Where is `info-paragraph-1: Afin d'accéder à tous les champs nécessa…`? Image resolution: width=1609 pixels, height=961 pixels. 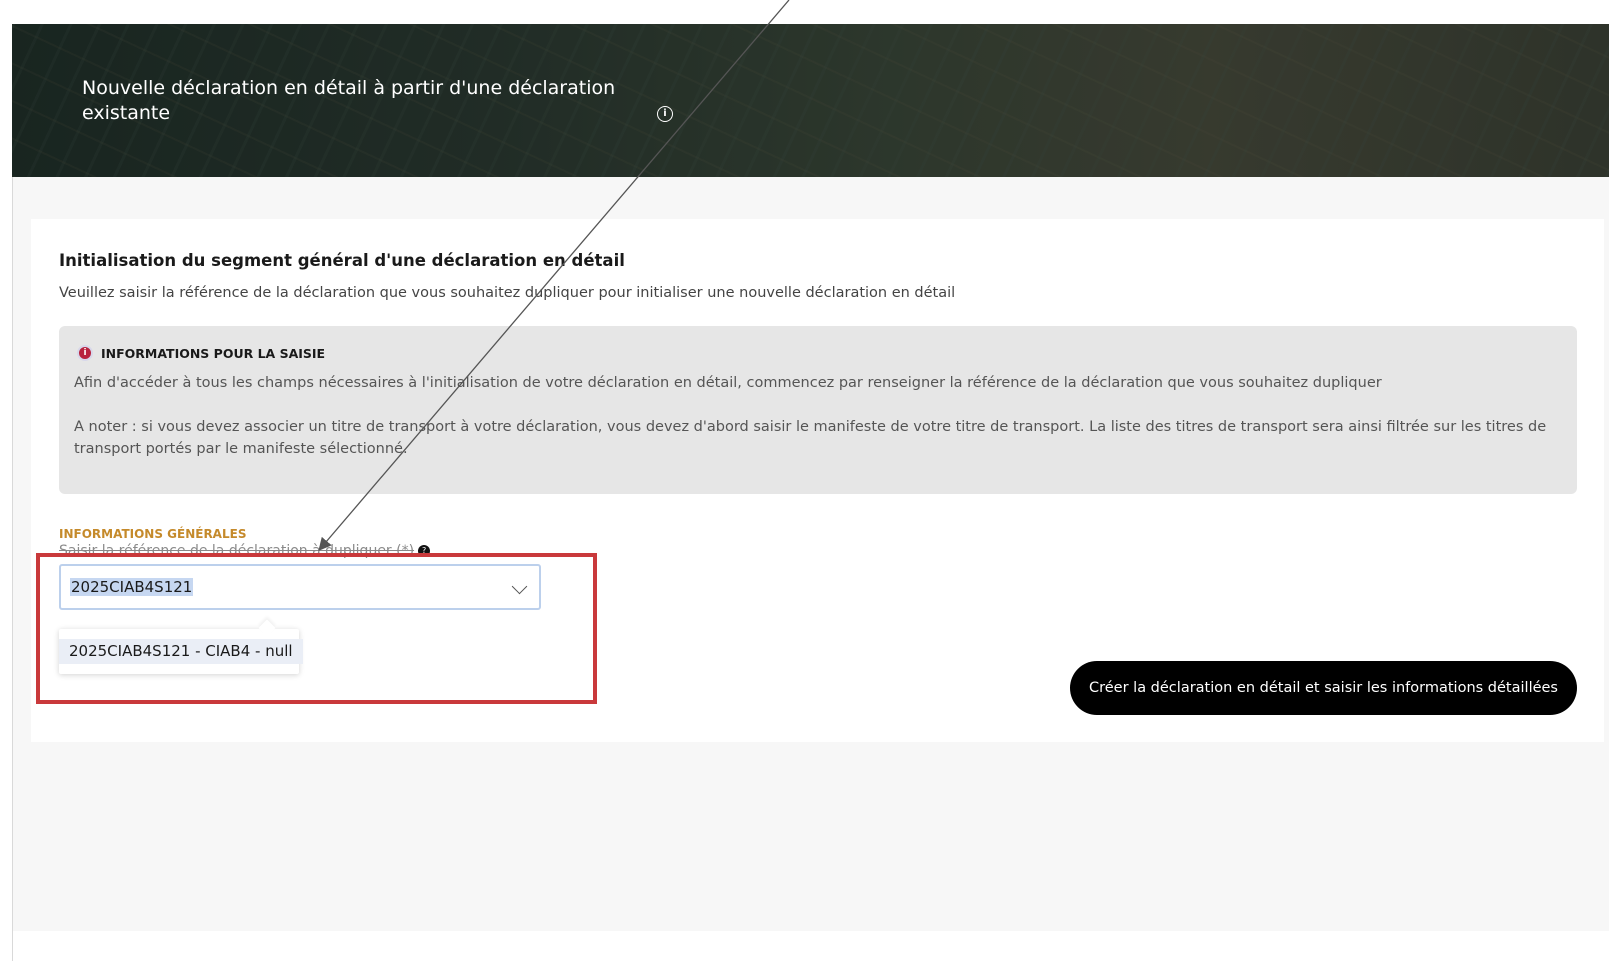
info-paragraph-1: Afin d'accéder à tous les champs nécessa… is located at coordinates (728, 383).